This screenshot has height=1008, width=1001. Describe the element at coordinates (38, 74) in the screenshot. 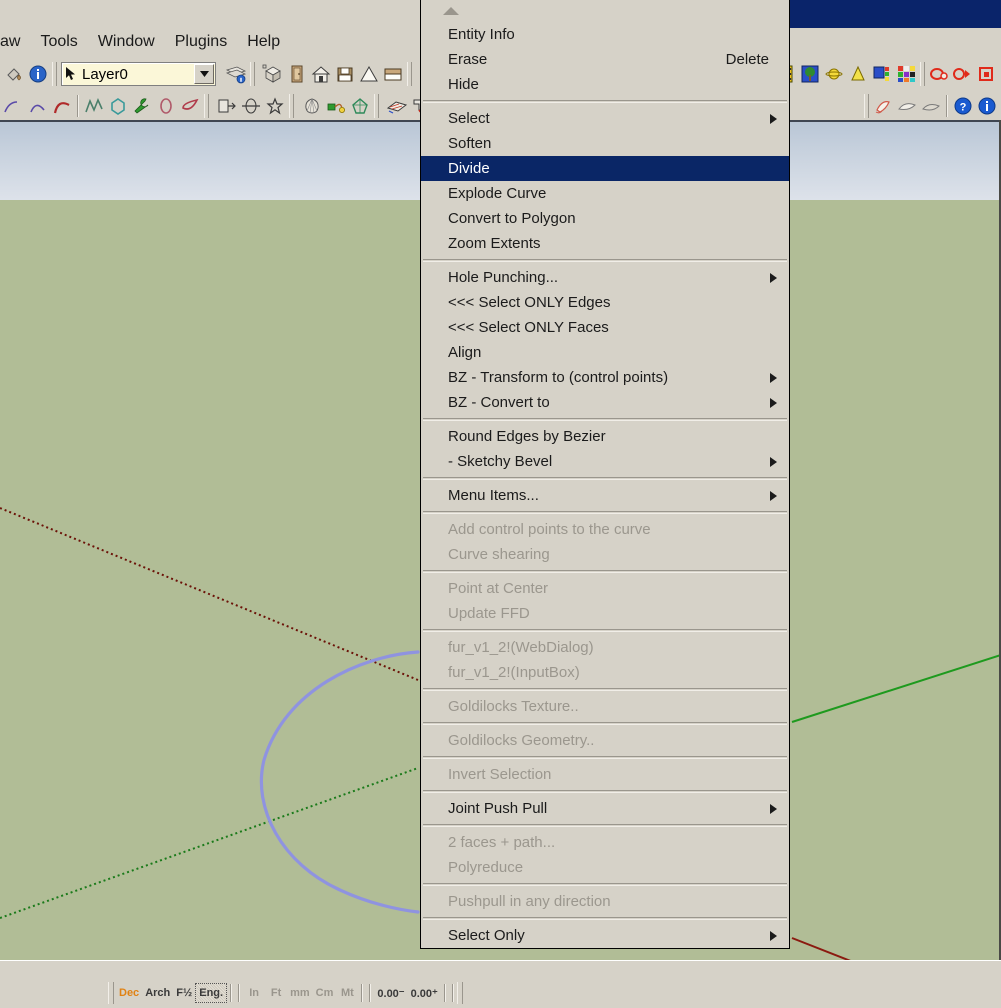

I see `info-icon` at that location.